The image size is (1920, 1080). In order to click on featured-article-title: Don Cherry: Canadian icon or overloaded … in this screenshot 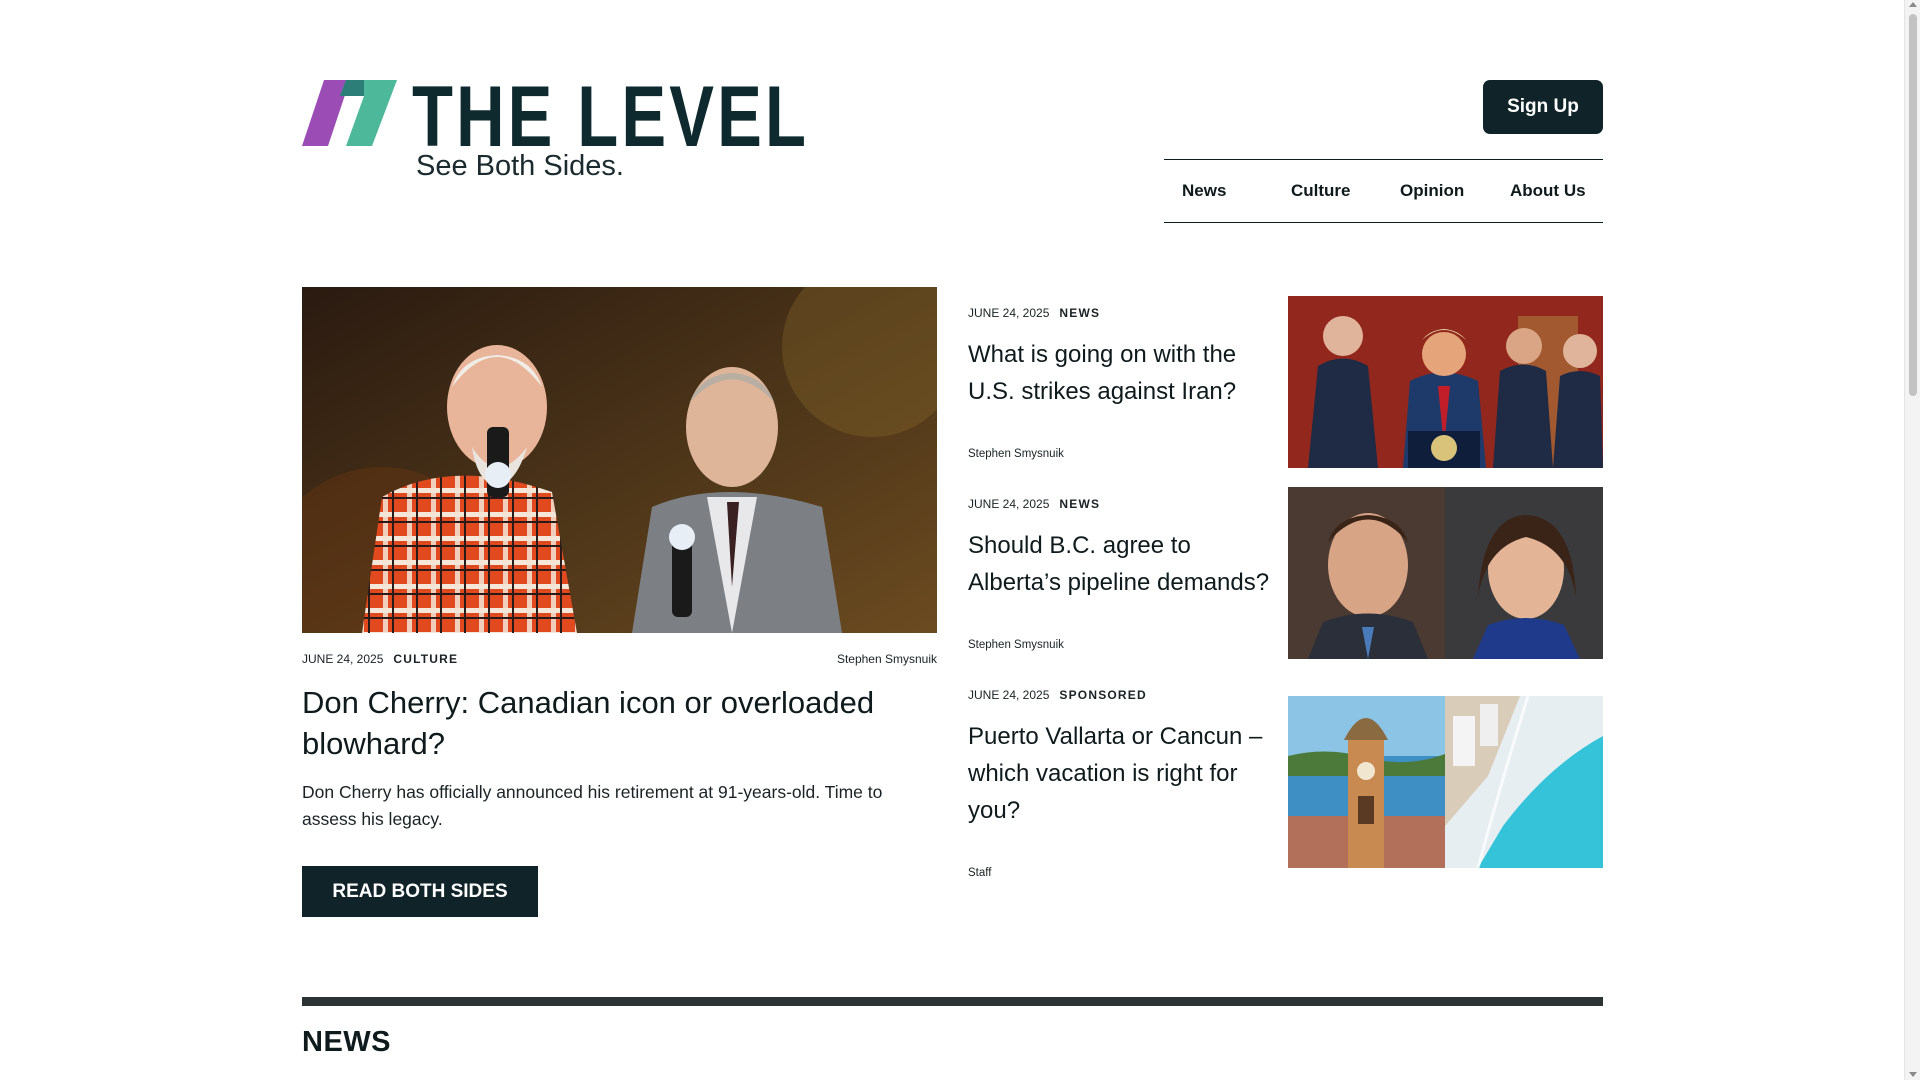, I will do `click(612, 723)`.